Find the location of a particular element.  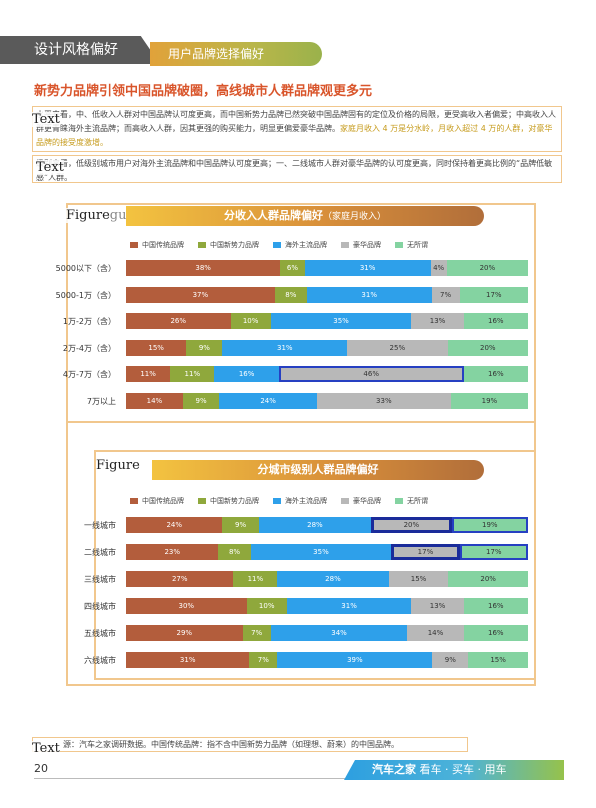

bar-segment: 14% is located at coordinates (435, 633).